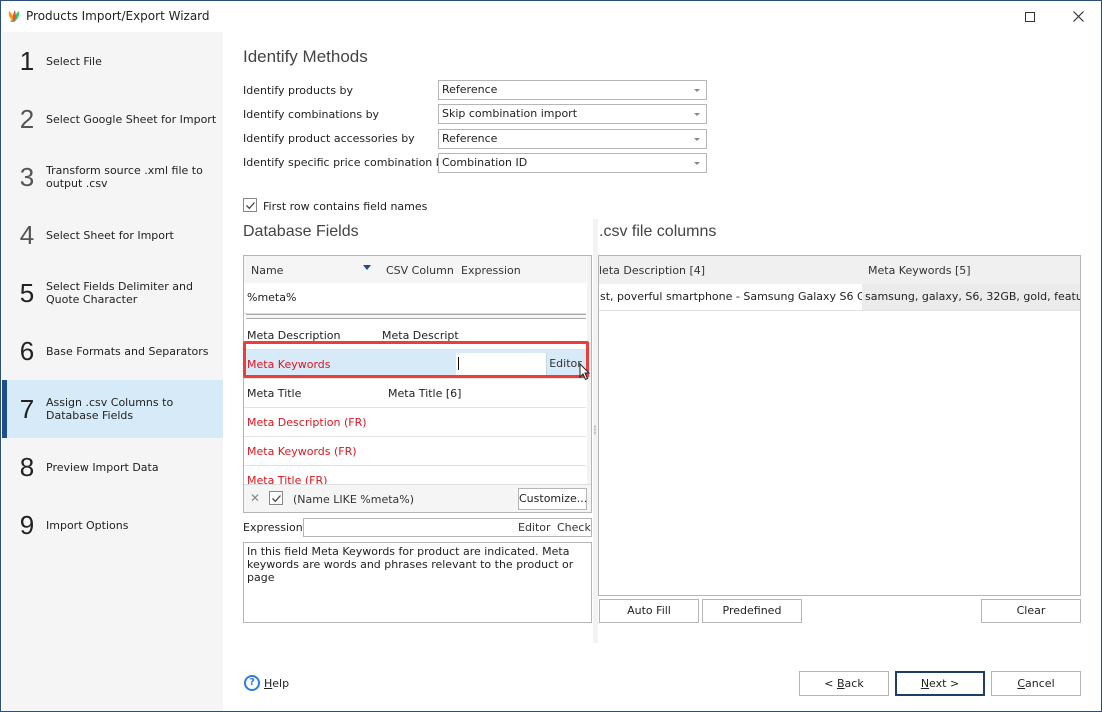 The width and height of the screenshot is (1102, 712). What do you see at coordinates (652, 270) in the screenshot?
I see `csv-column-header: leta Description [4]` at bounding box center [652, 270].